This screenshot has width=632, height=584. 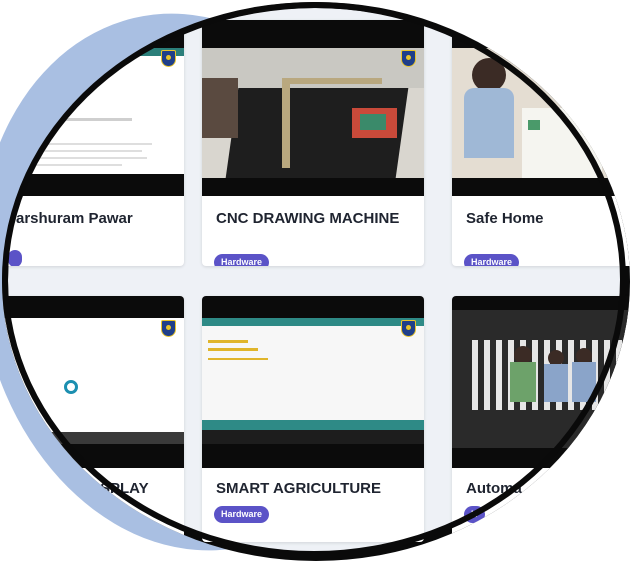 I want to click on project-card: arshuram Pawar, so click(x=93, y=143).